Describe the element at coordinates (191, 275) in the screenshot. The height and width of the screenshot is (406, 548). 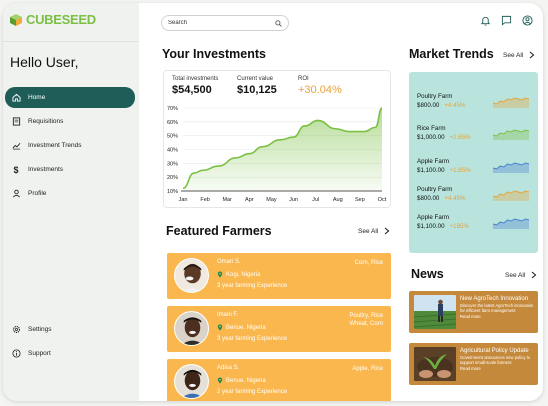
I see `farmer-avatar` at that location.